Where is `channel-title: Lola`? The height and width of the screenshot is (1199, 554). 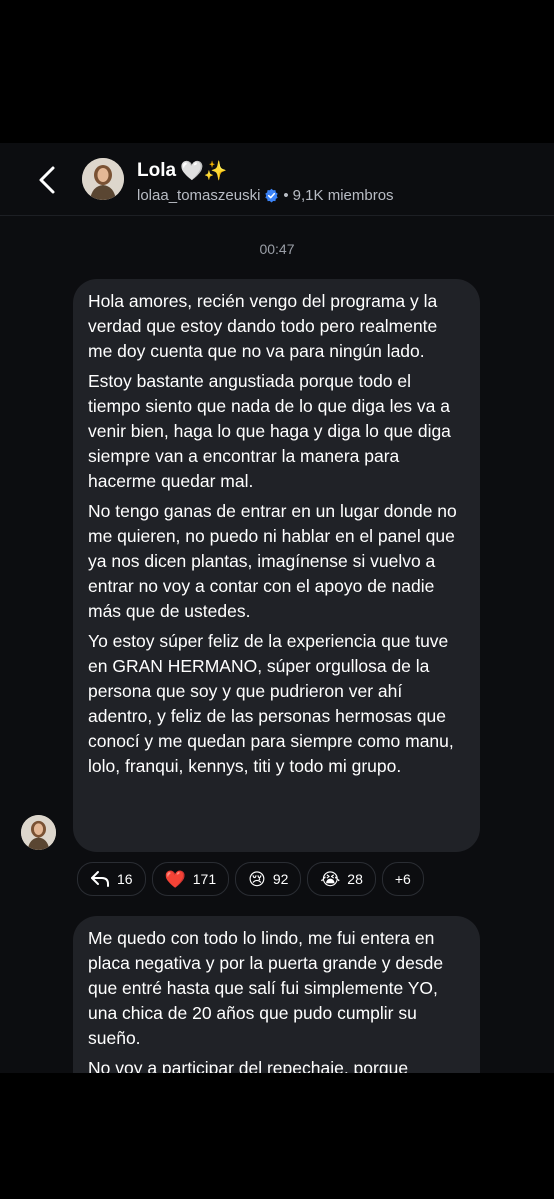 channel-title: Lola is located at coordinates (157, 170).